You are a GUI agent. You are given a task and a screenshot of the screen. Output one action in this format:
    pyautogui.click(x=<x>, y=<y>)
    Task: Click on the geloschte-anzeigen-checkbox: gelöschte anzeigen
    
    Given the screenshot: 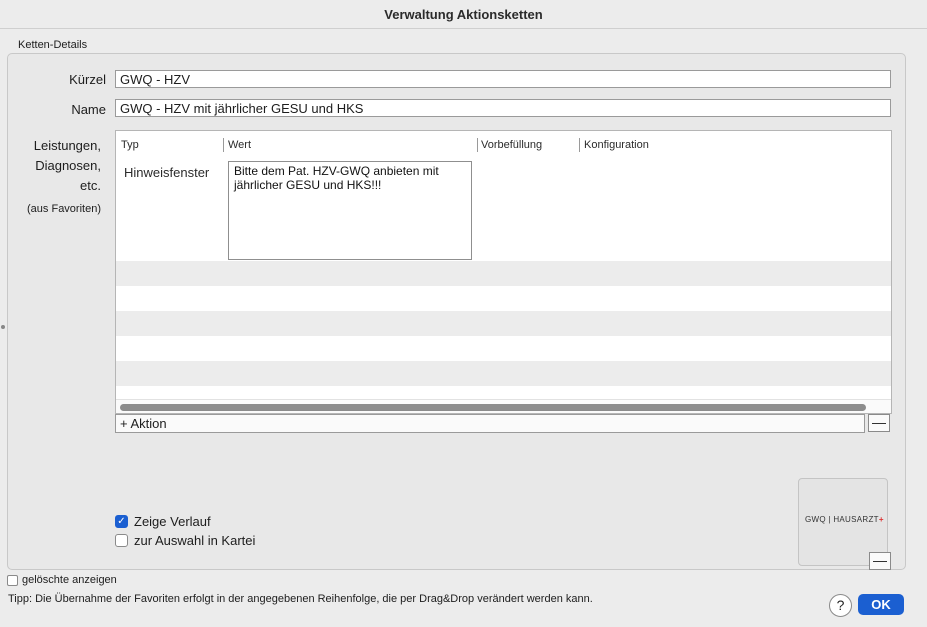 What is the action you would take?
    pyautogui.click(x=62, y=580)
    